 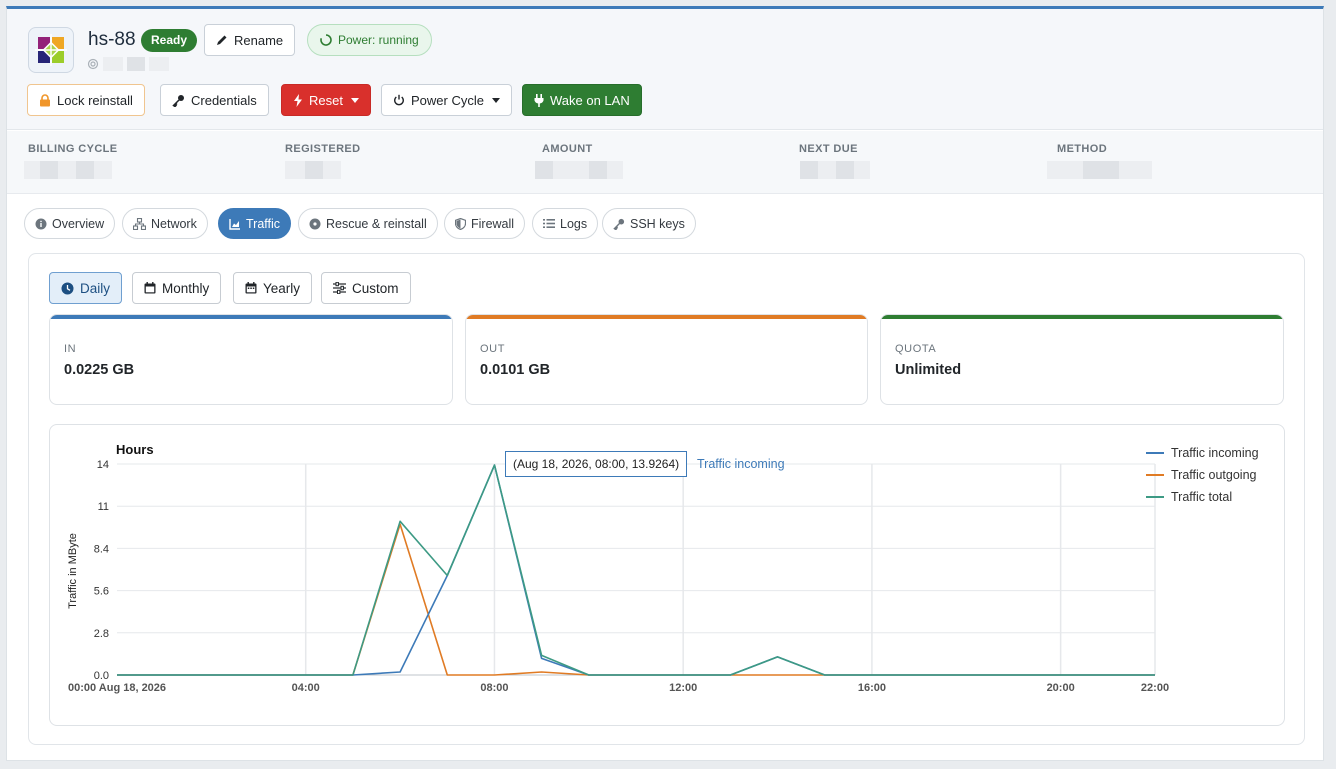 I want to click on disc-icon, so click(x=315, y=223).